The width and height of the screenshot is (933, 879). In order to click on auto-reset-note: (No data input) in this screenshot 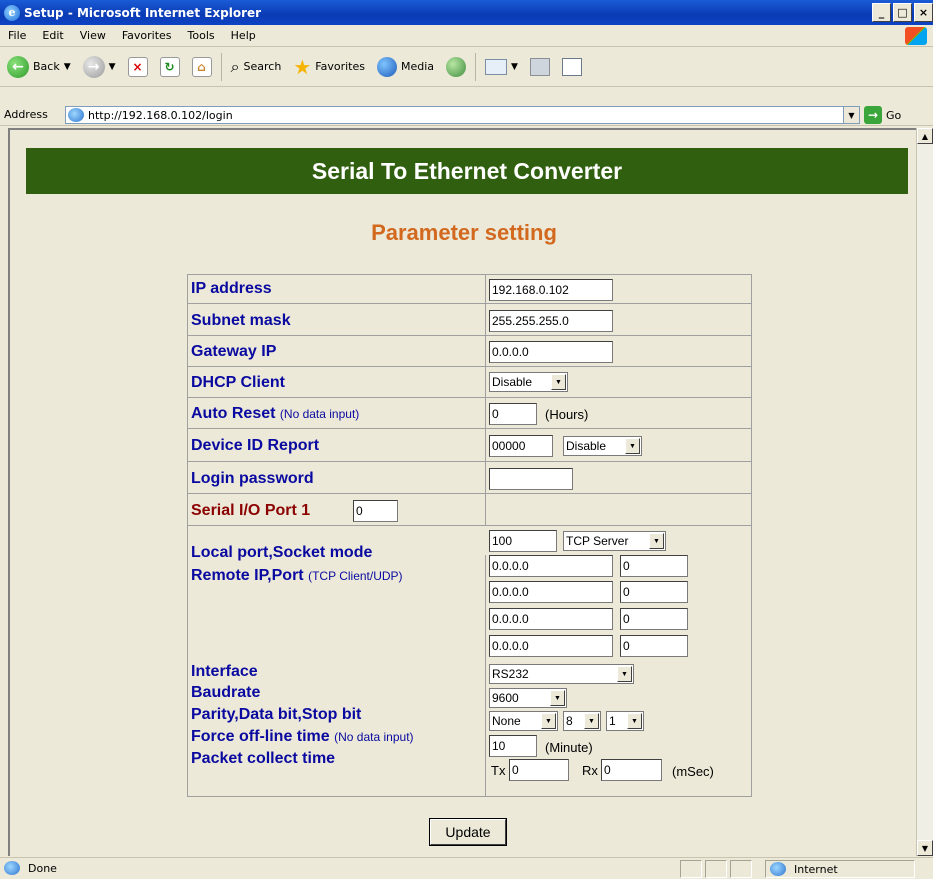, I will do `click(319, 414)`.